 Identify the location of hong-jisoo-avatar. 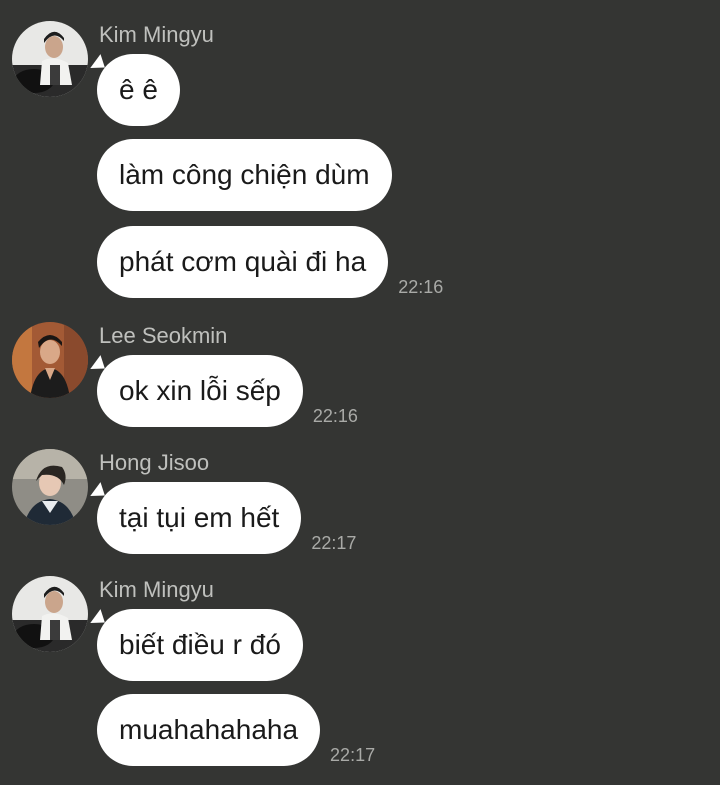
(50, 487).